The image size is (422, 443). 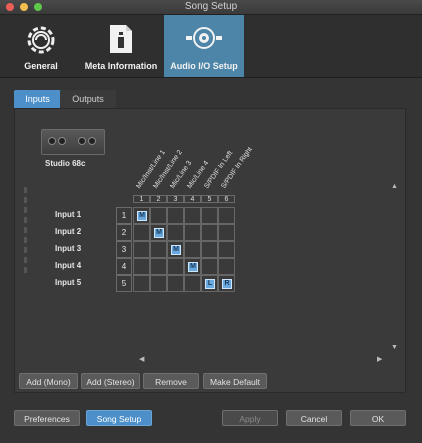 I want to click on apply-button: Apply, so click(x=250, y=418).